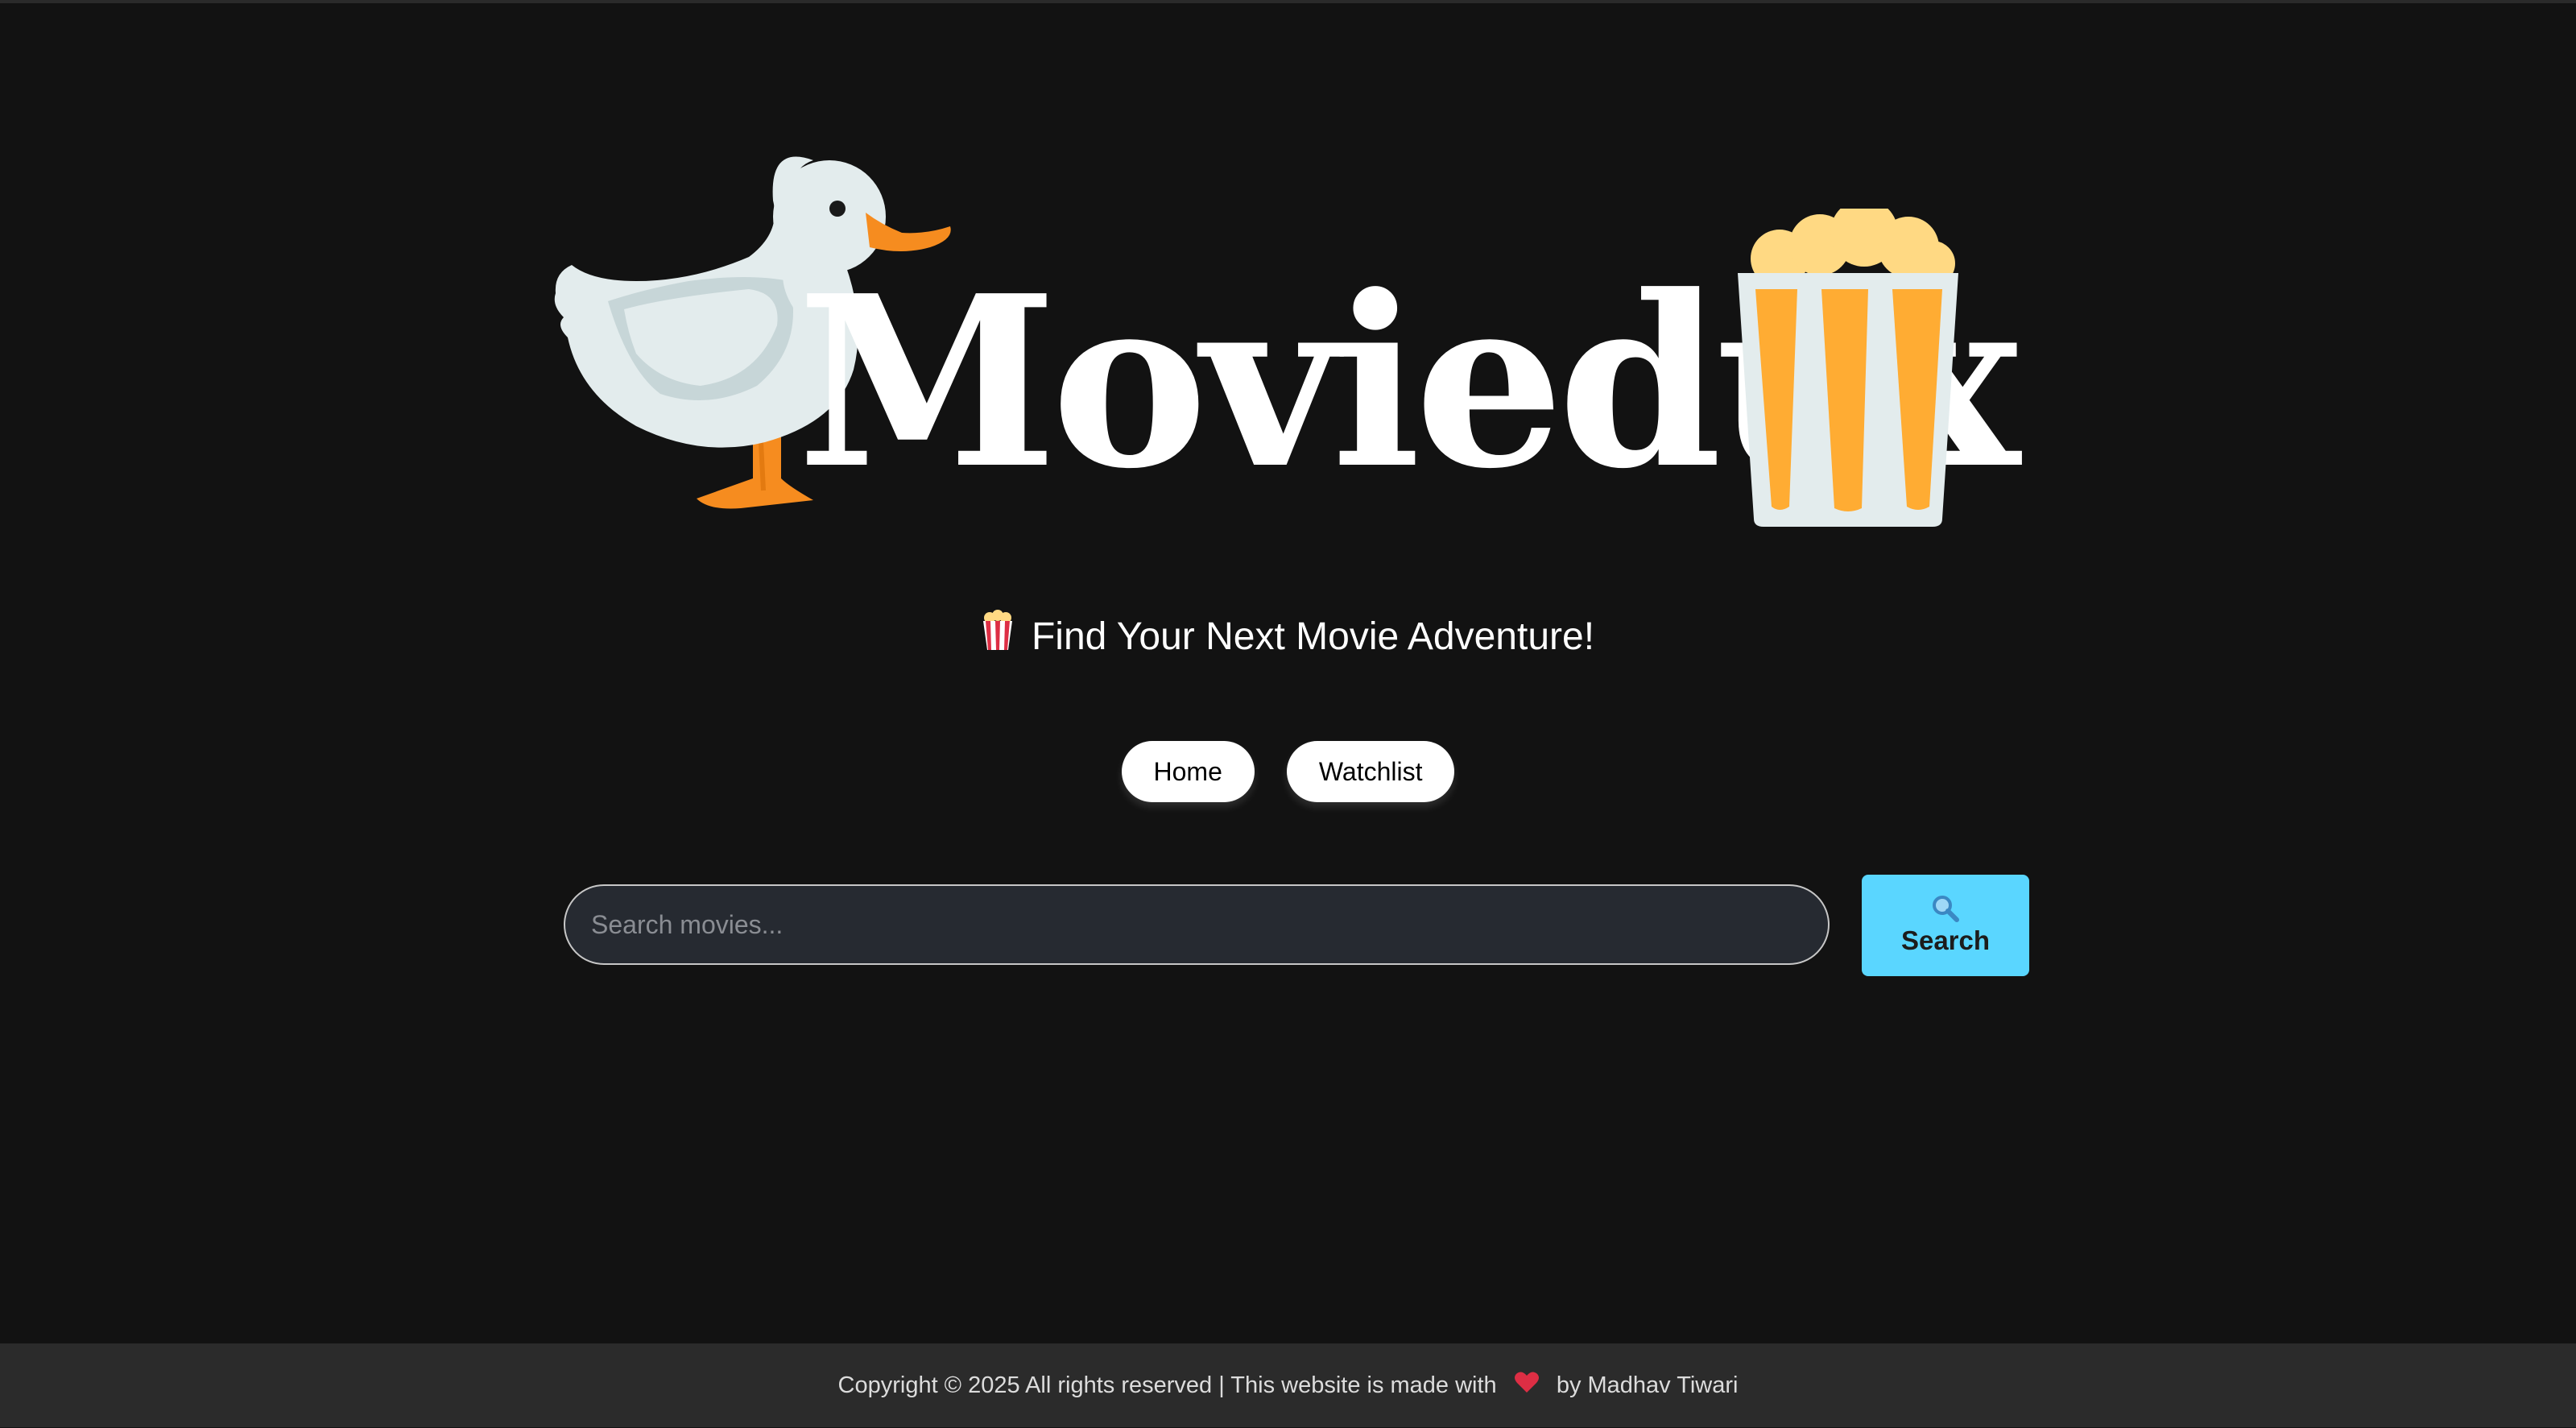  What do you see at coordinates (1188, 771) in the screenshot?
I see `home-button: Home` at bounding box center [1188, 771].